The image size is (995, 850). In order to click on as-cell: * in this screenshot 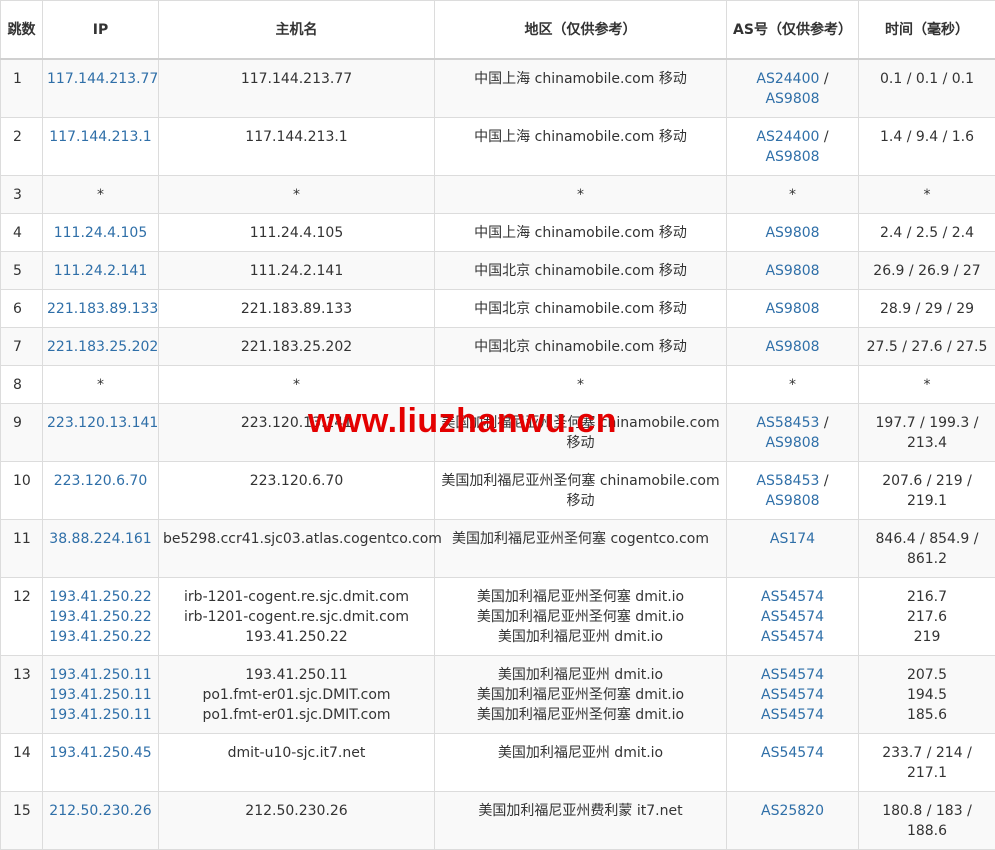, I will do `click(793, 194)`.